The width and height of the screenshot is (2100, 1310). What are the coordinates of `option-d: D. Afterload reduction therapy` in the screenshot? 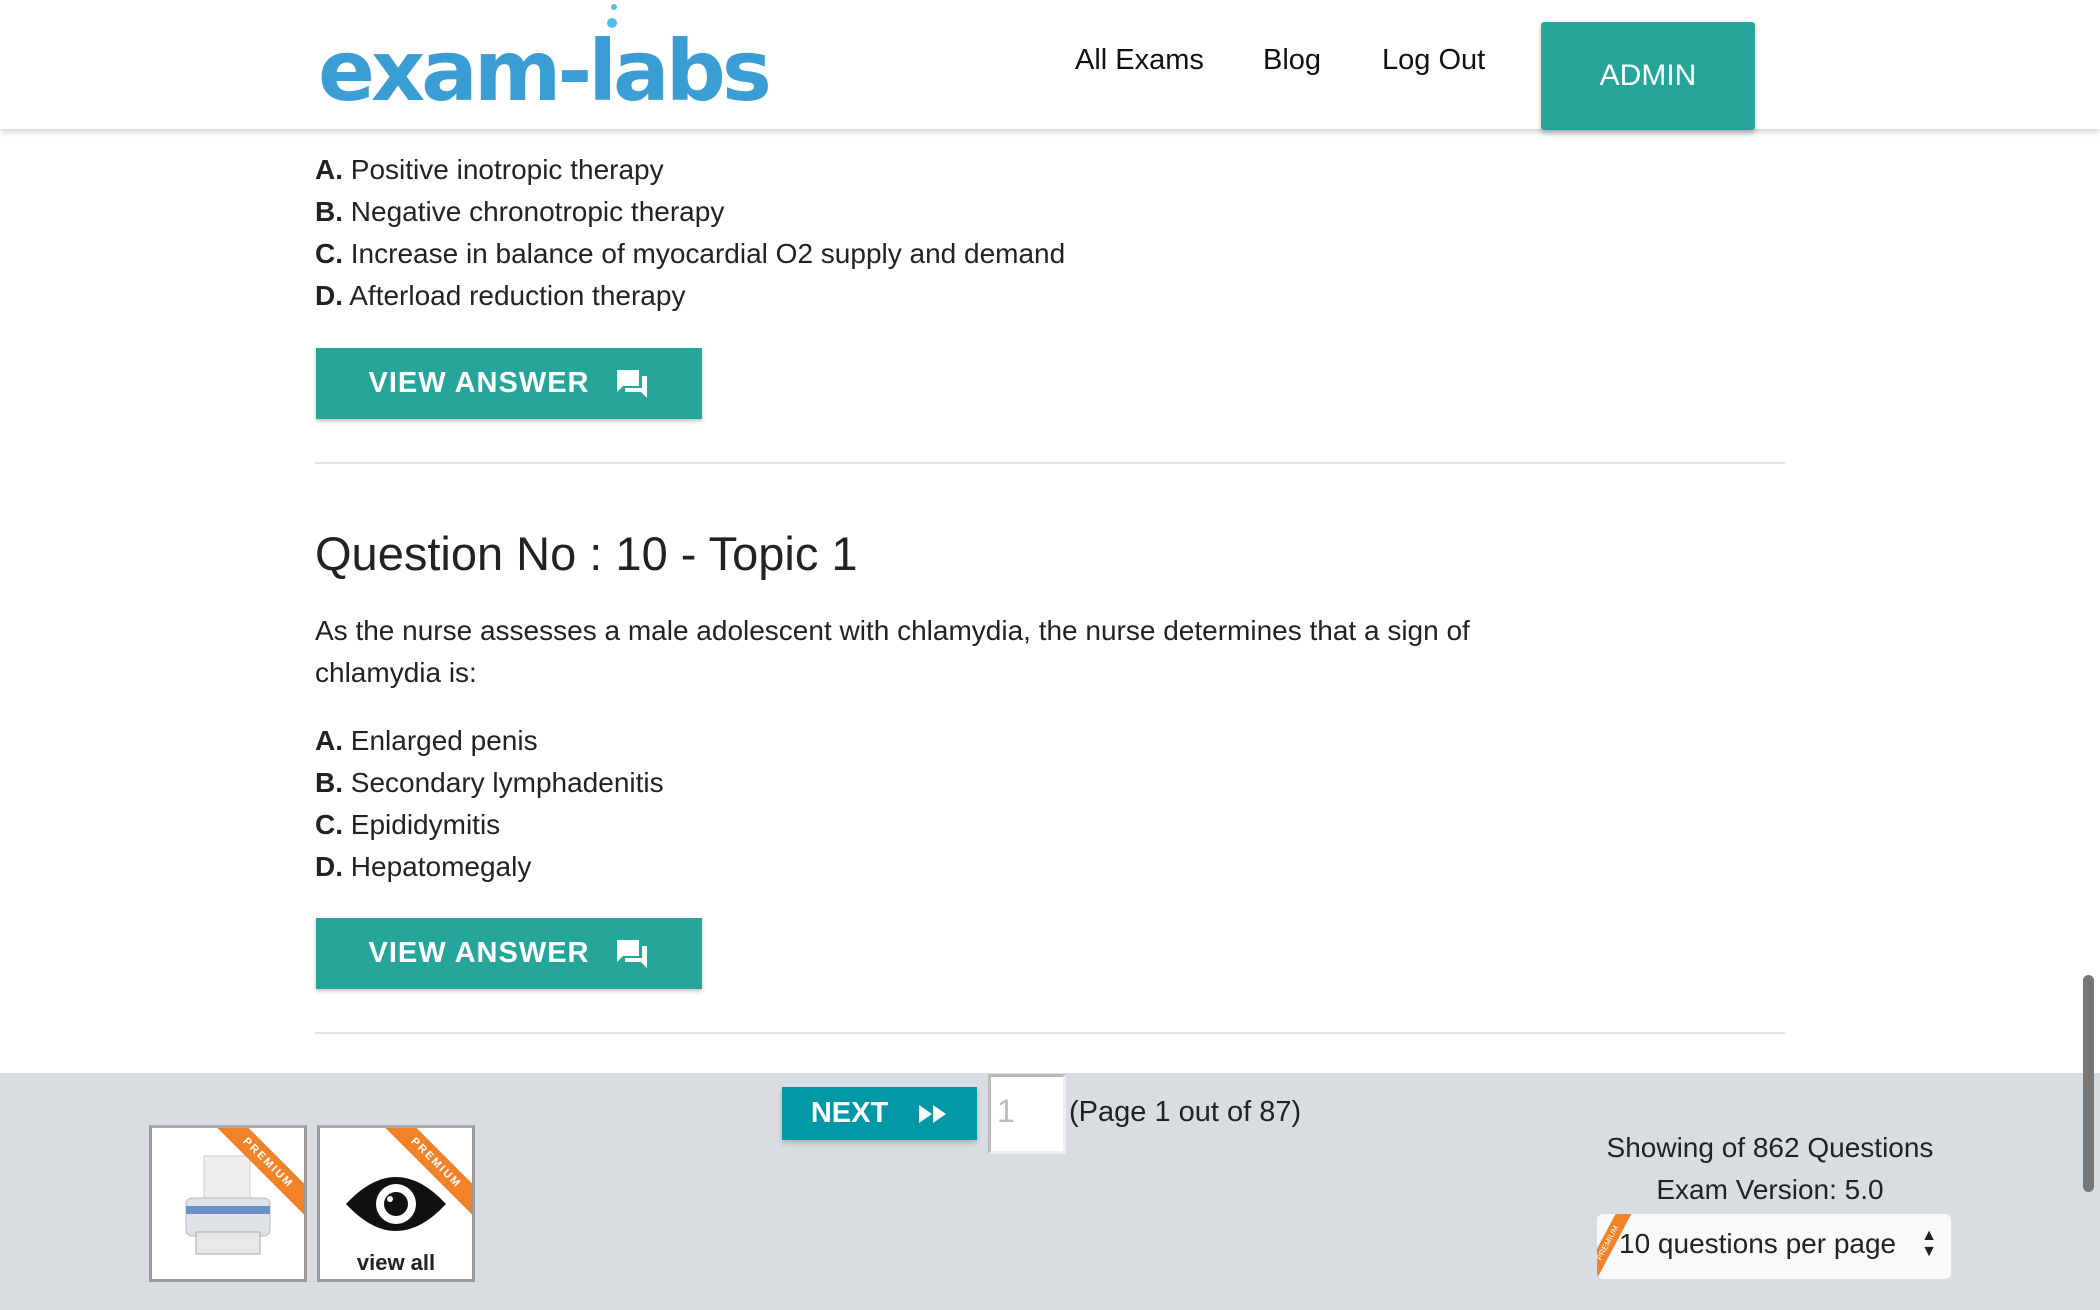 It's located at (500, 295).